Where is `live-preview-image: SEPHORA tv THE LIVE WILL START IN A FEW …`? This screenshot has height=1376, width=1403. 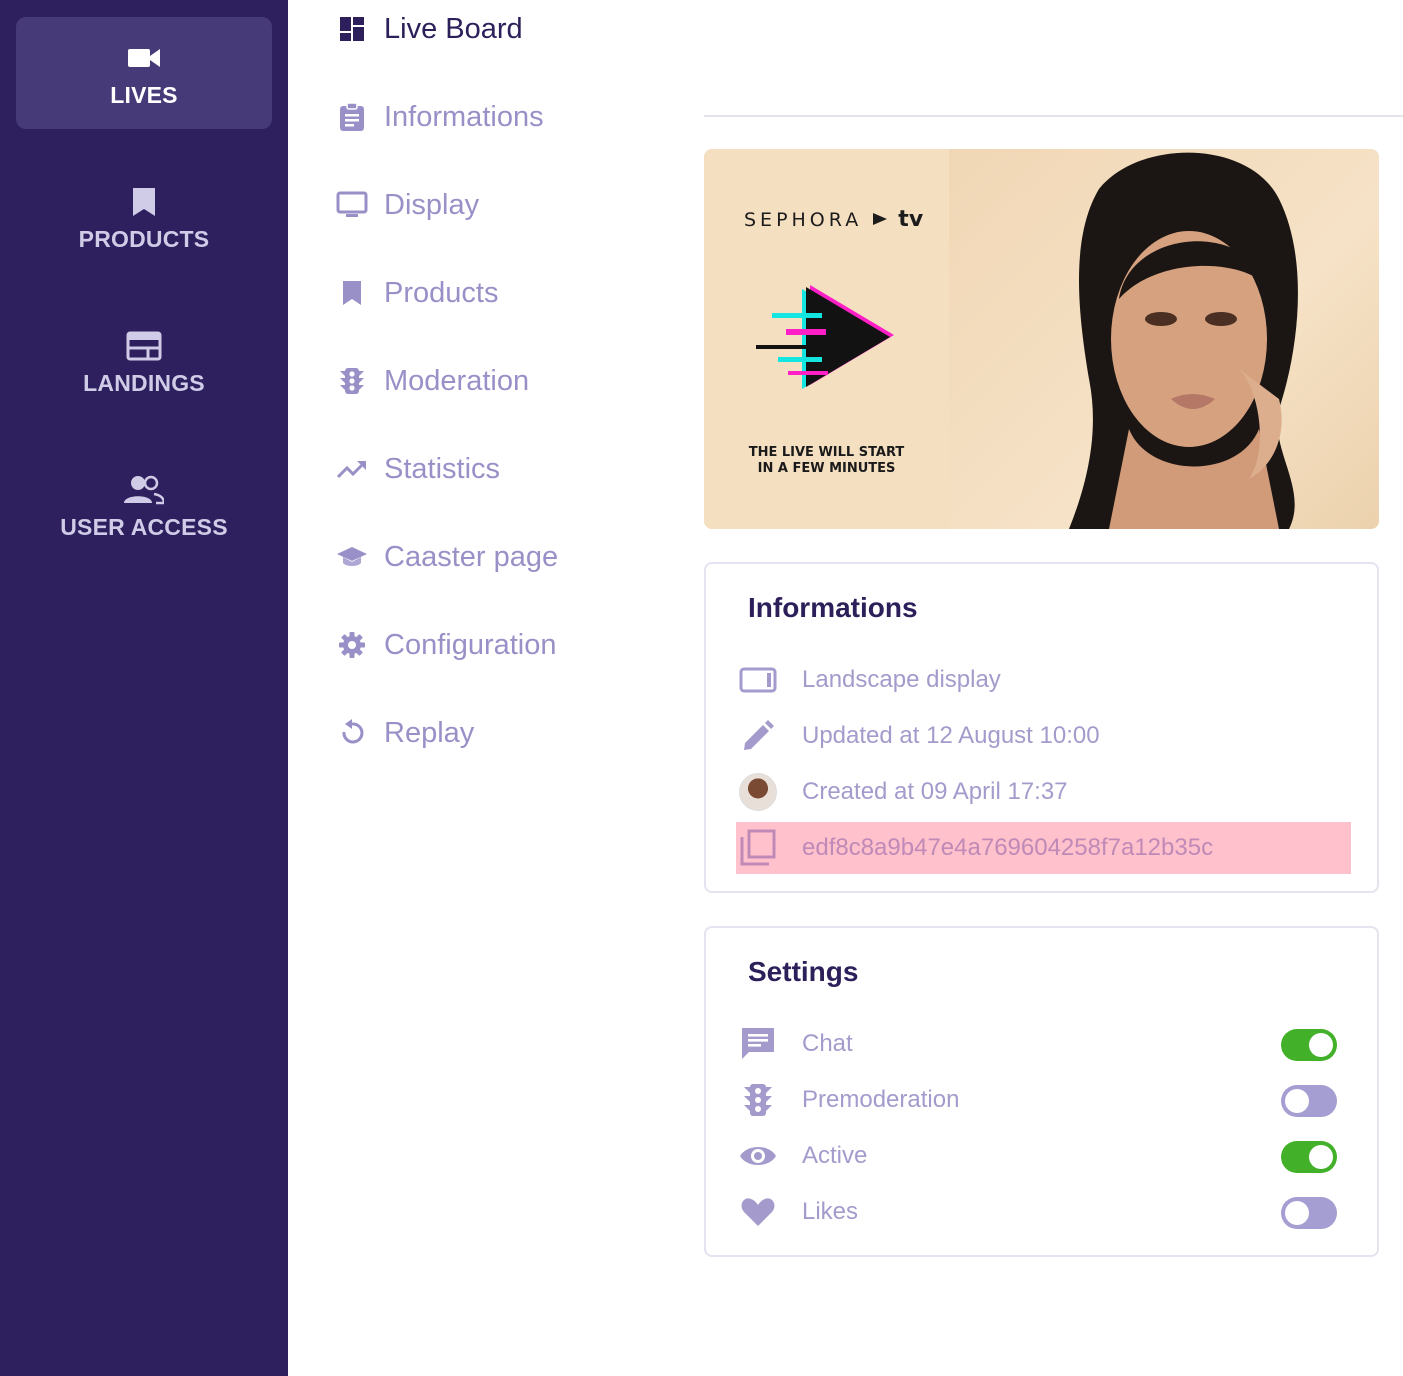
live-preview-image: SEPHORA tv THE LIVE WILL START IN A FEW … is located at coordinates (1041, 339).